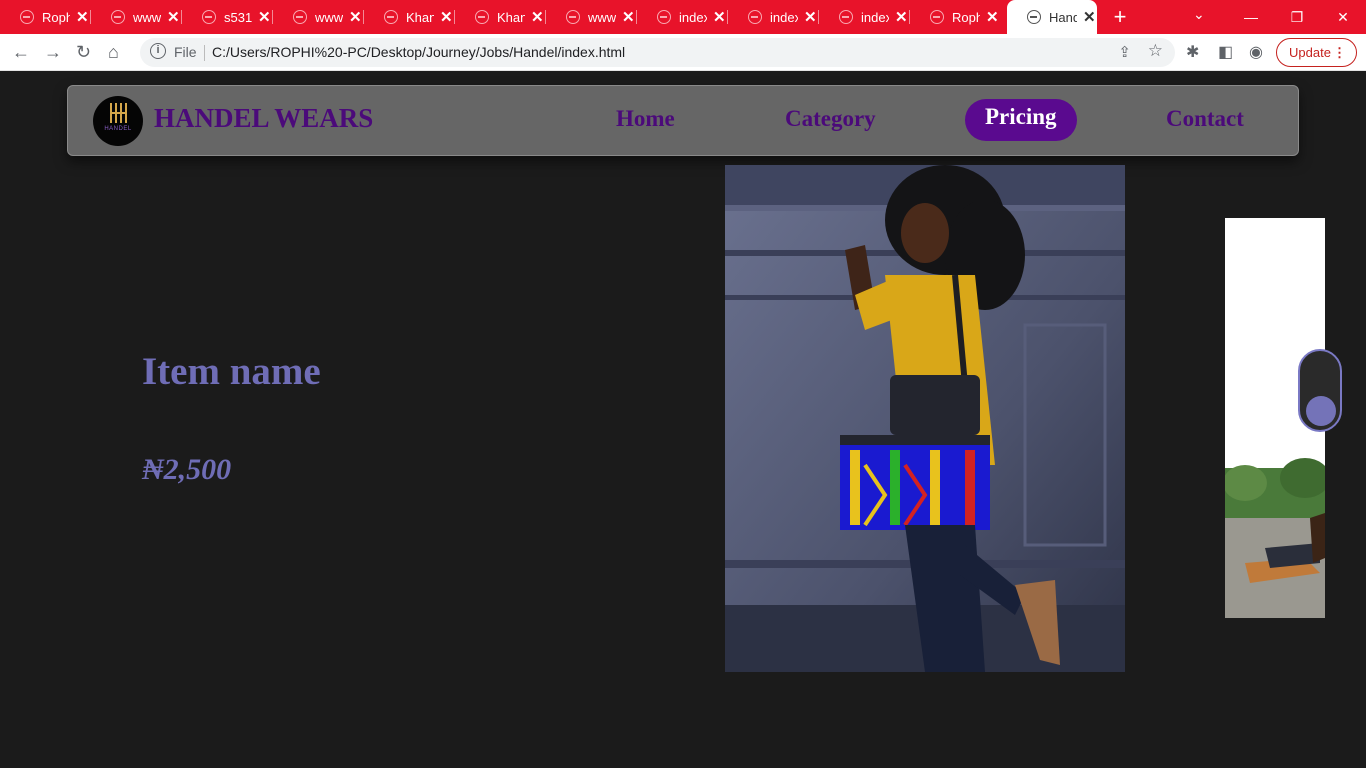 This screenshot has width=1366, height=768. Describe the element at coordinates (53, 52) in the screenshot. I see `forward-icon: →` at that location.